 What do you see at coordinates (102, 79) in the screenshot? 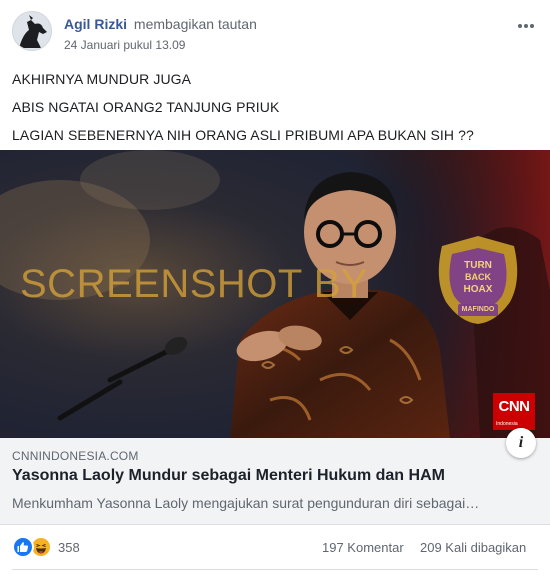
I see `post-message-line: AKHIRNYA MUNDUR JUGA` at bounding box center [102, 79].